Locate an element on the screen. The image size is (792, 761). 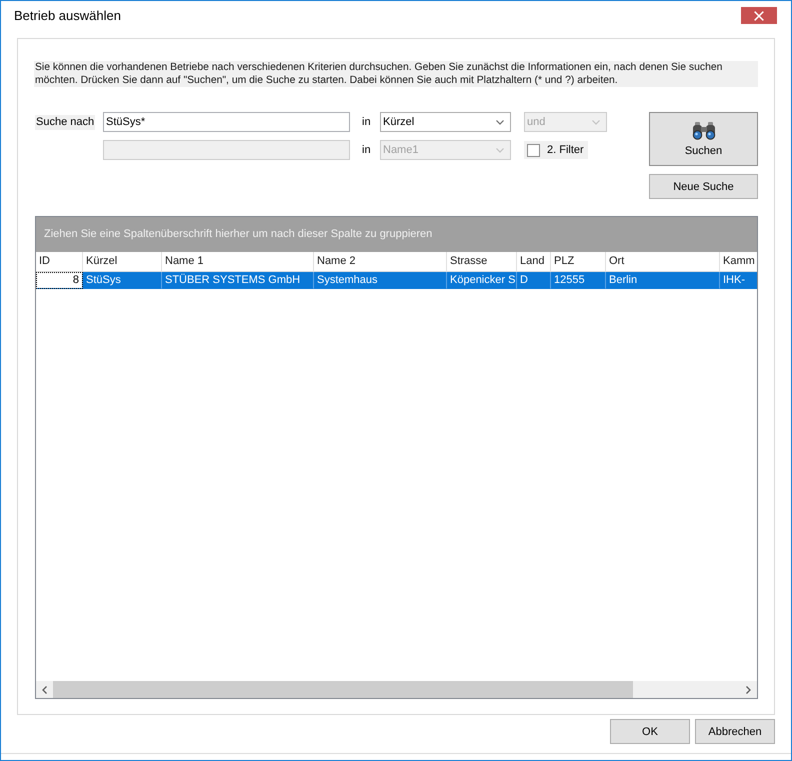
column-header: Kamm is located at coordinates (738, 261).